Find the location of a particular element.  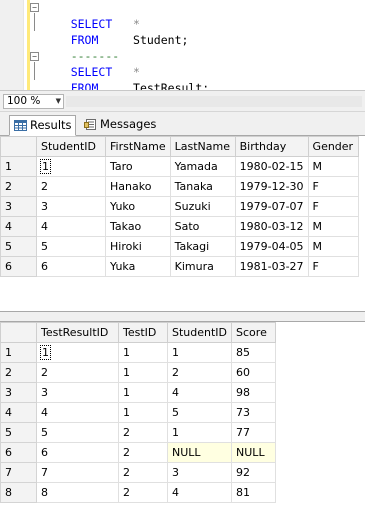

table-cell: Kimura is located at coordinates (202, 266).